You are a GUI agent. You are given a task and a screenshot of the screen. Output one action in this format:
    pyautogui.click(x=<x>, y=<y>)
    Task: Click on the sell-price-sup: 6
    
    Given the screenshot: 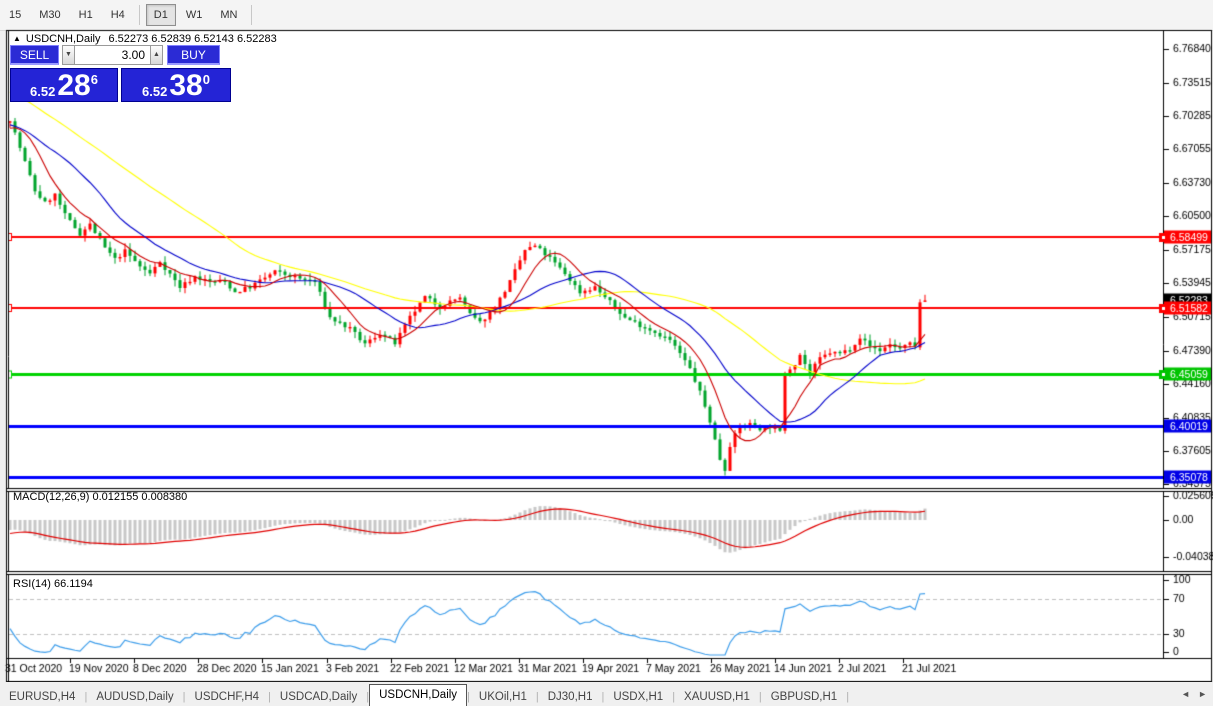 What is the action you would take?
    pyautogui.click(x=94, y=79)
    